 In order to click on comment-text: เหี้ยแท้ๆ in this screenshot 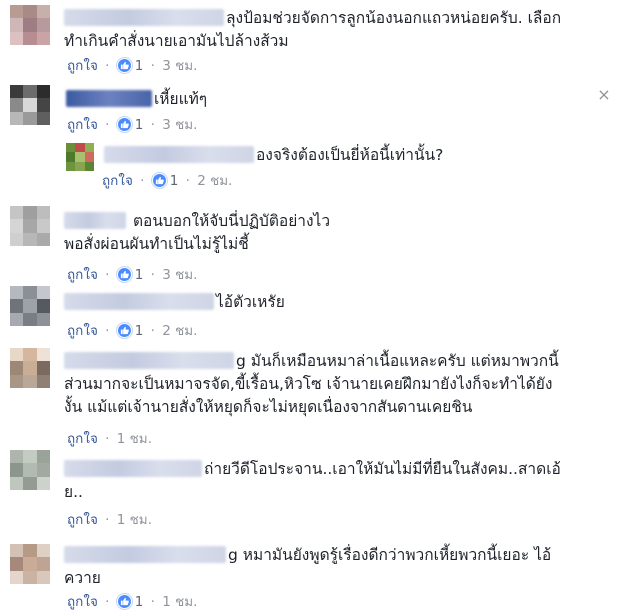, I will do `click(136, 99)`.